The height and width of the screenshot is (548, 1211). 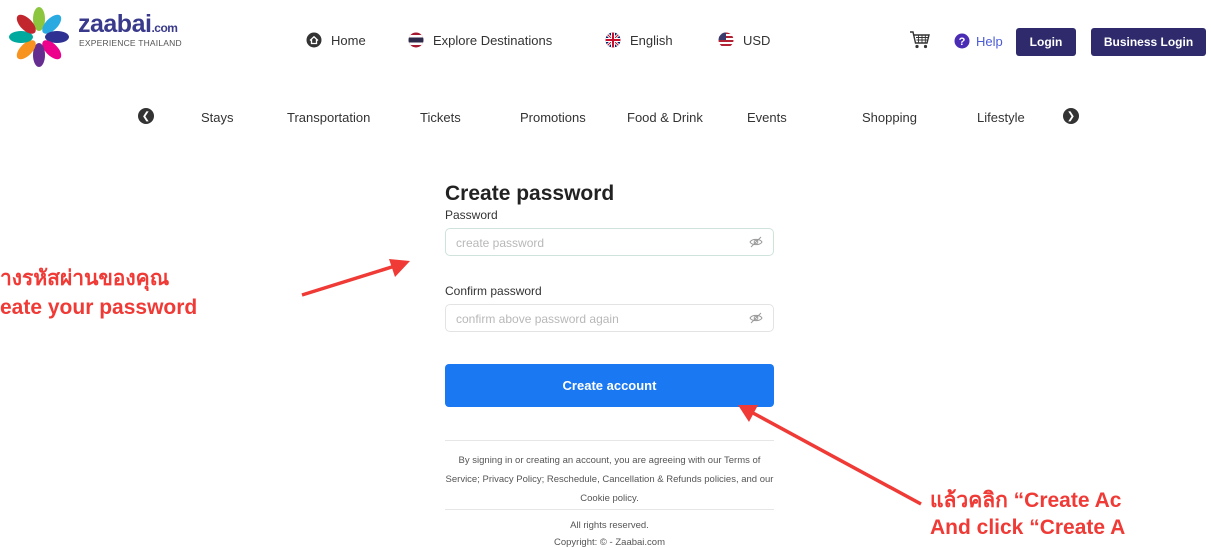 I want to click on nav-explore-label: Explore Destinations, so click(x=493, y=40).